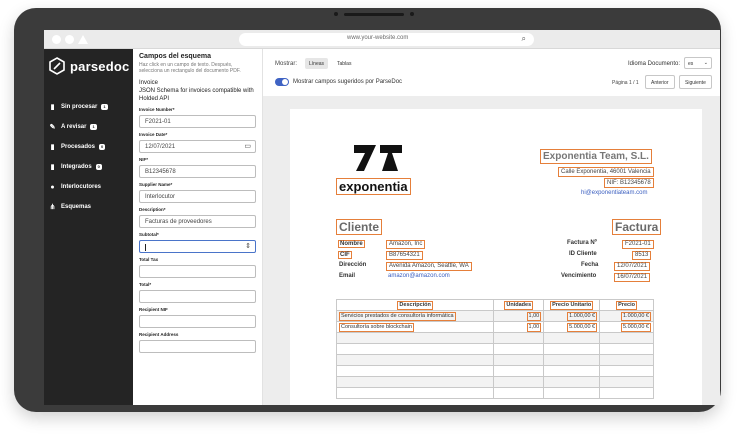 The image size is (737, 434). What do you see at coordinates (149, 234) in the screenshot?
I see `field-label: Subtotal*` at bounding box center [149, 234].